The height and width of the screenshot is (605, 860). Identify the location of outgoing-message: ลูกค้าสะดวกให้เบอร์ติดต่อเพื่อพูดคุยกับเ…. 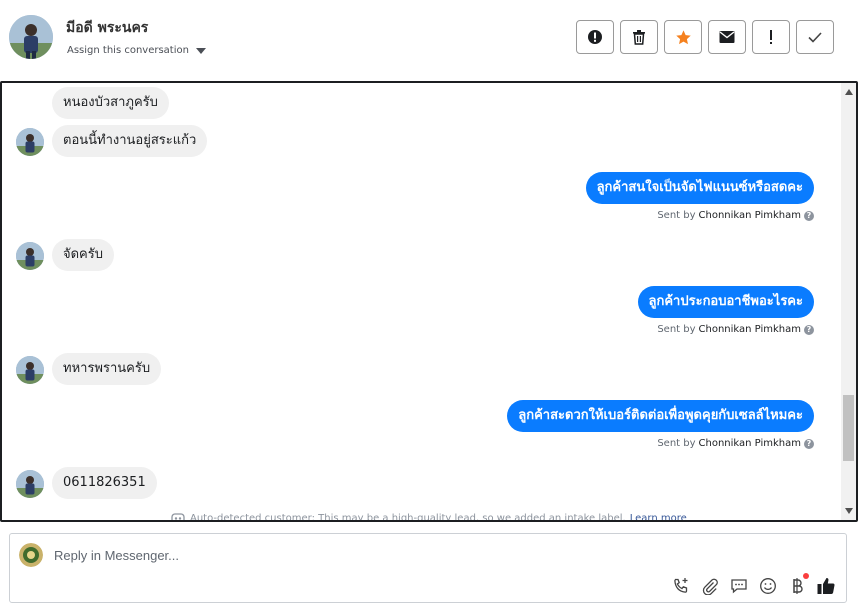
(660, 416).